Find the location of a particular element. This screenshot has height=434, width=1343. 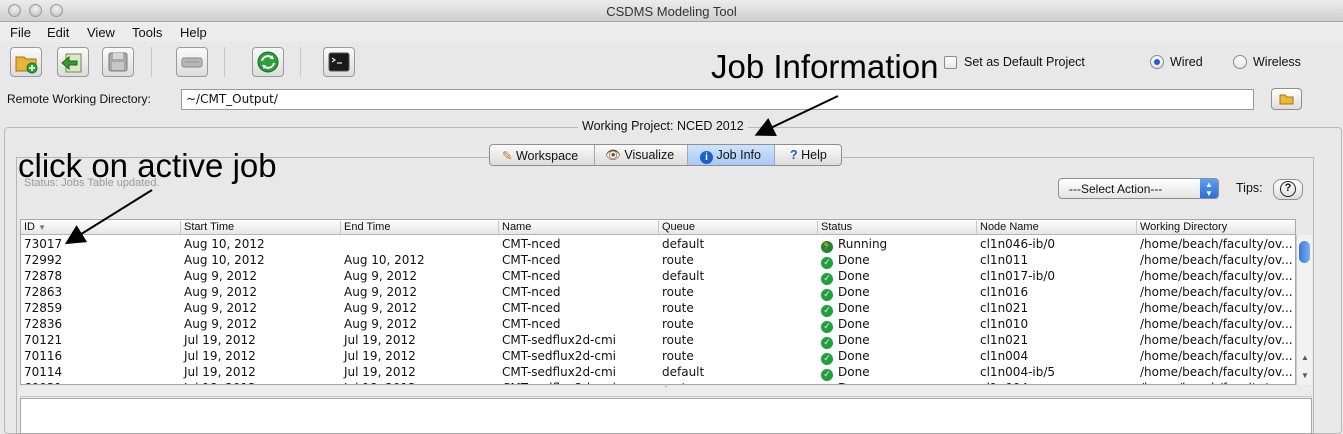

chevron-up-down-icon: ▲ ▼ is located at coordinates (1209, 188).